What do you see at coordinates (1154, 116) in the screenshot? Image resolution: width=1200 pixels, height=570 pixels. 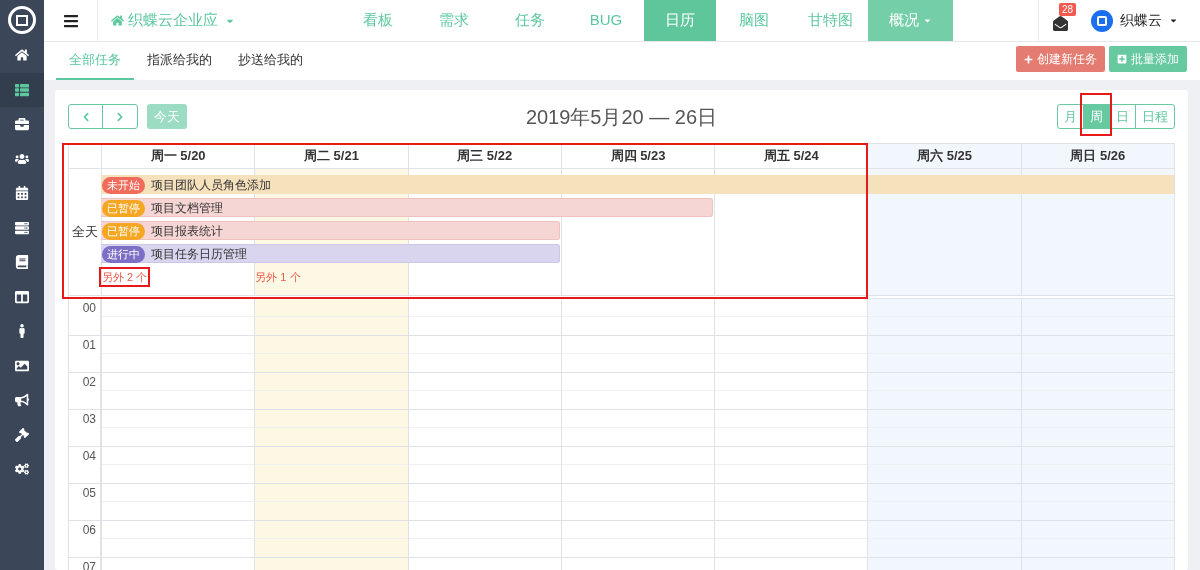 I see `view-button: 日程` at bounding box center [1154, 116].